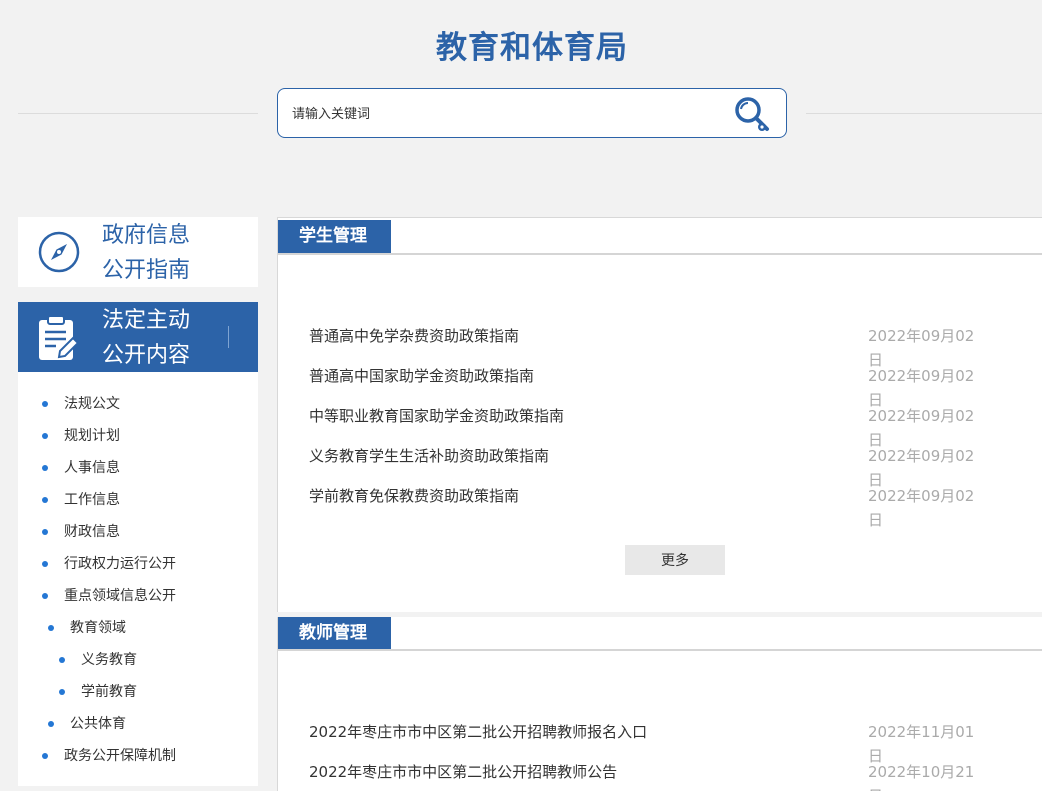 This screenshot has width=1042, height=791. I want to click on sidebar-item-regulations: 法规公文, so click(81, 404).